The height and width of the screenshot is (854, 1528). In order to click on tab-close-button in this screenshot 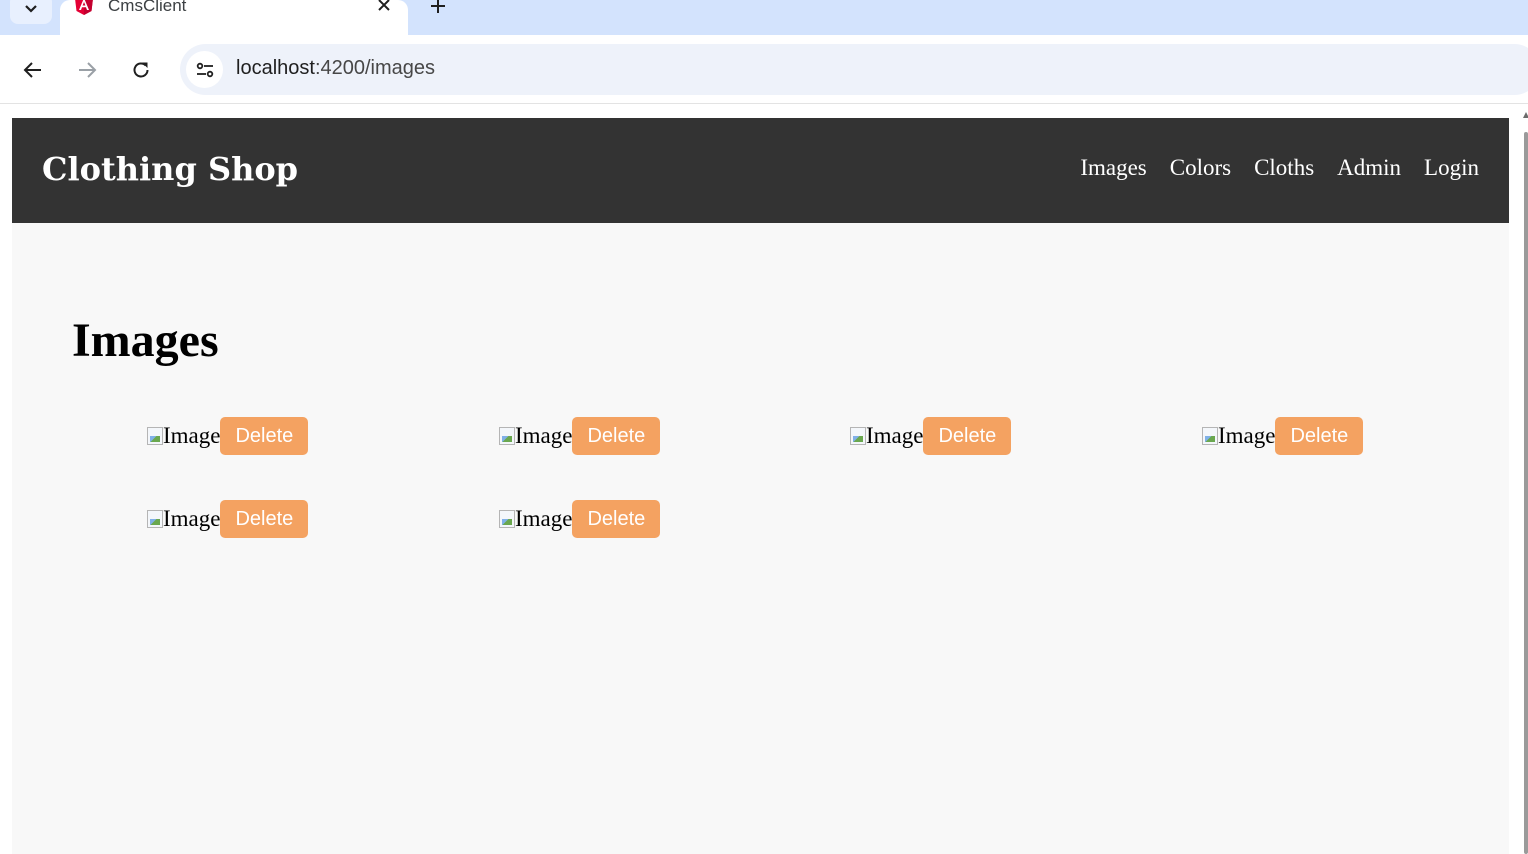, I will do `click(384, 7)`.